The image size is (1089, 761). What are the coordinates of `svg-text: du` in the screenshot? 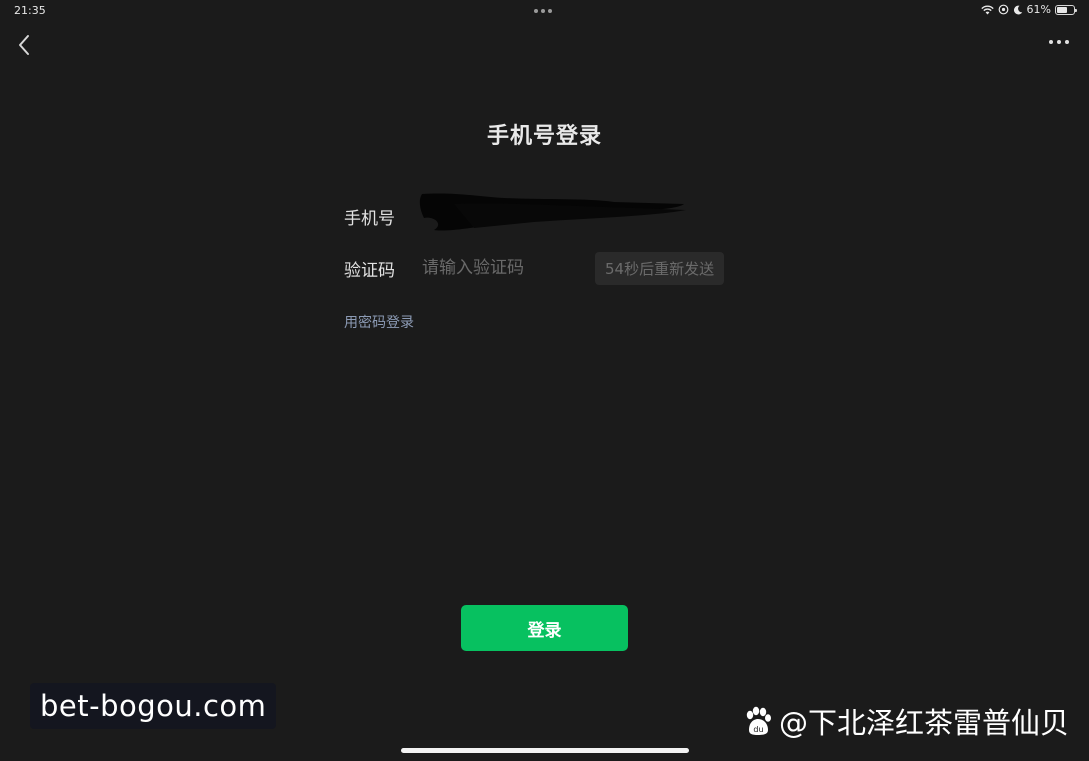 It's located at (758, 729).